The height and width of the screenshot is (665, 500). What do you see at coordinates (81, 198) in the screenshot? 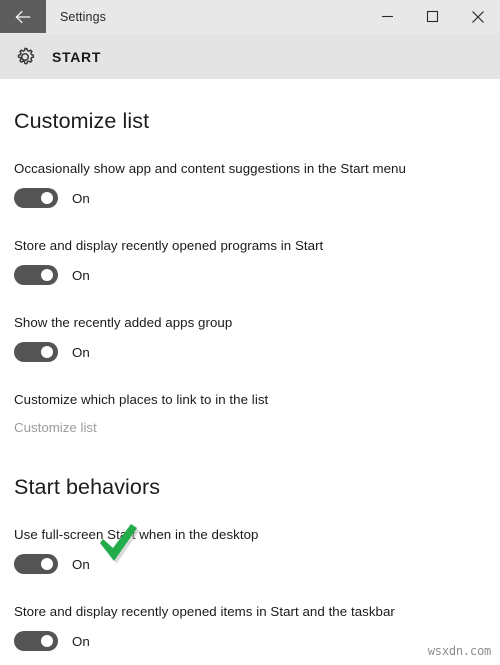
I see `toggle-state-app-suggestions: On` at bounding box center [81, 198].